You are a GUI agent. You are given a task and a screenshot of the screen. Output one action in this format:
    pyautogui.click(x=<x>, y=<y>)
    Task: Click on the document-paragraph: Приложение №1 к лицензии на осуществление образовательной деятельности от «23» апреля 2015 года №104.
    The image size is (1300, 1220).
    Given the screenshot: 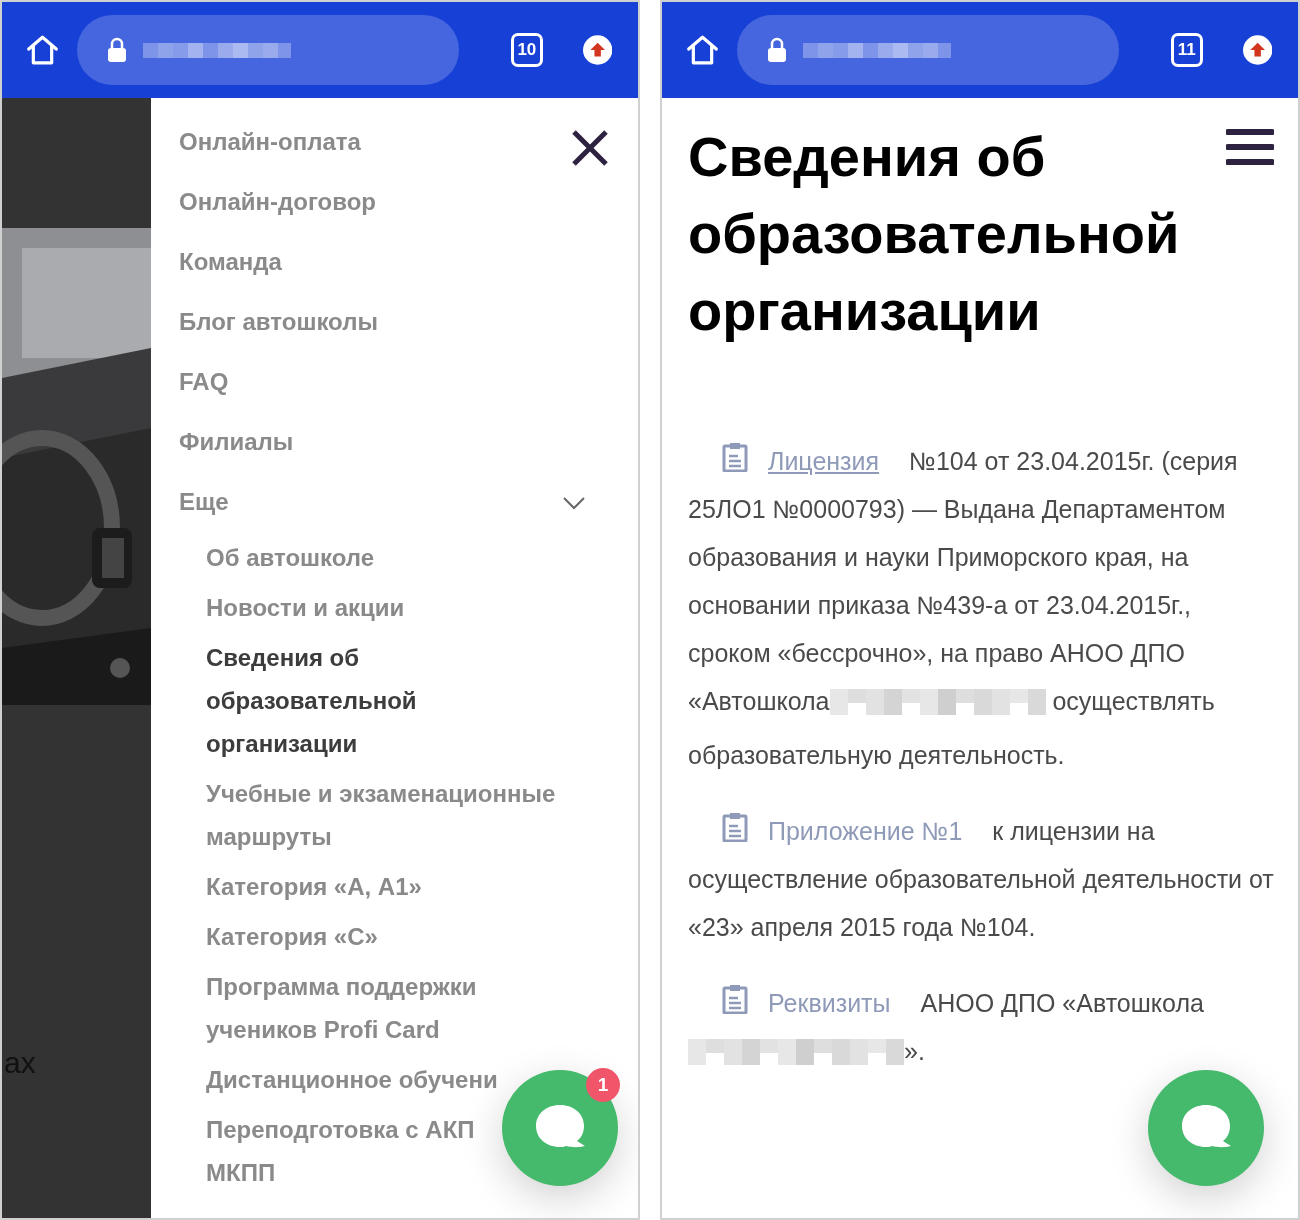 What is the action you would take?
    pyautogui.click(x=981, y=879)
    